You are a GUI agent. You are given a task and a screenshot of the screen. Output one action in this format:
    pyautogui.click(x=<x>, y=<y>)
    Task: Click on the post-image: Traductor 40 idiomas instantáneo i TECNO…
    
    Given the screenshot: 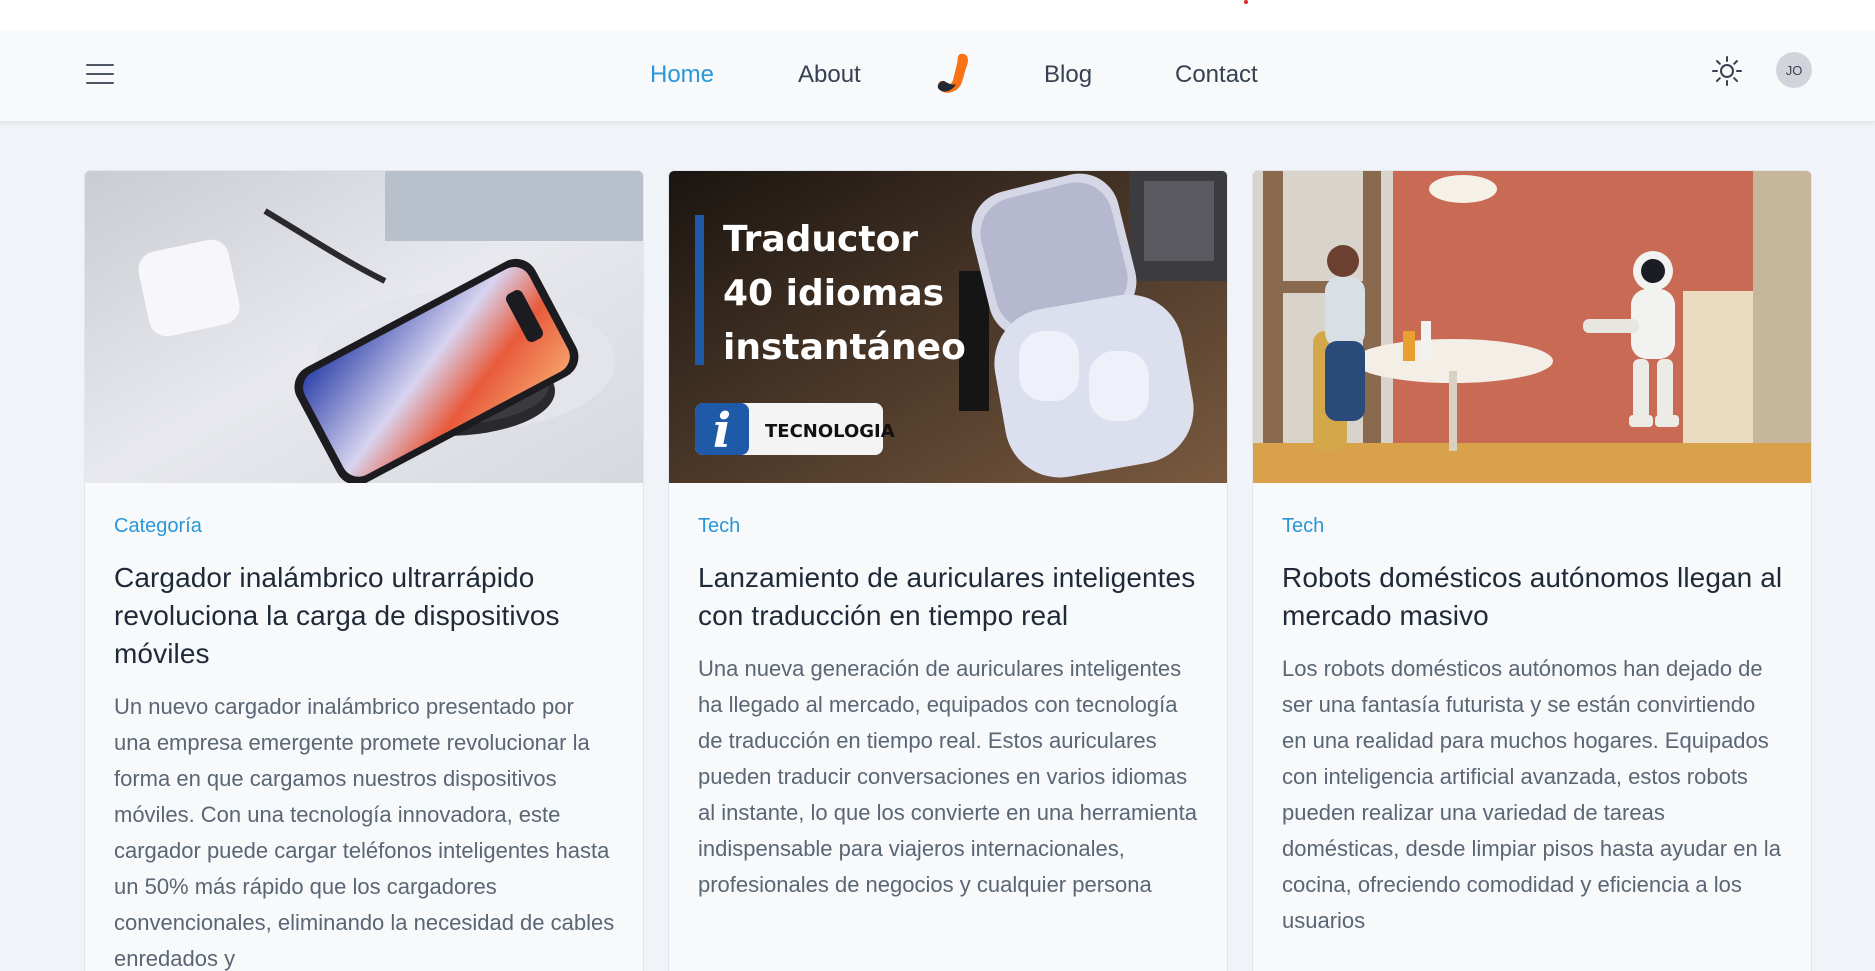 What is the action you would take?
    pyautogui.click(x=948, y=327)
    